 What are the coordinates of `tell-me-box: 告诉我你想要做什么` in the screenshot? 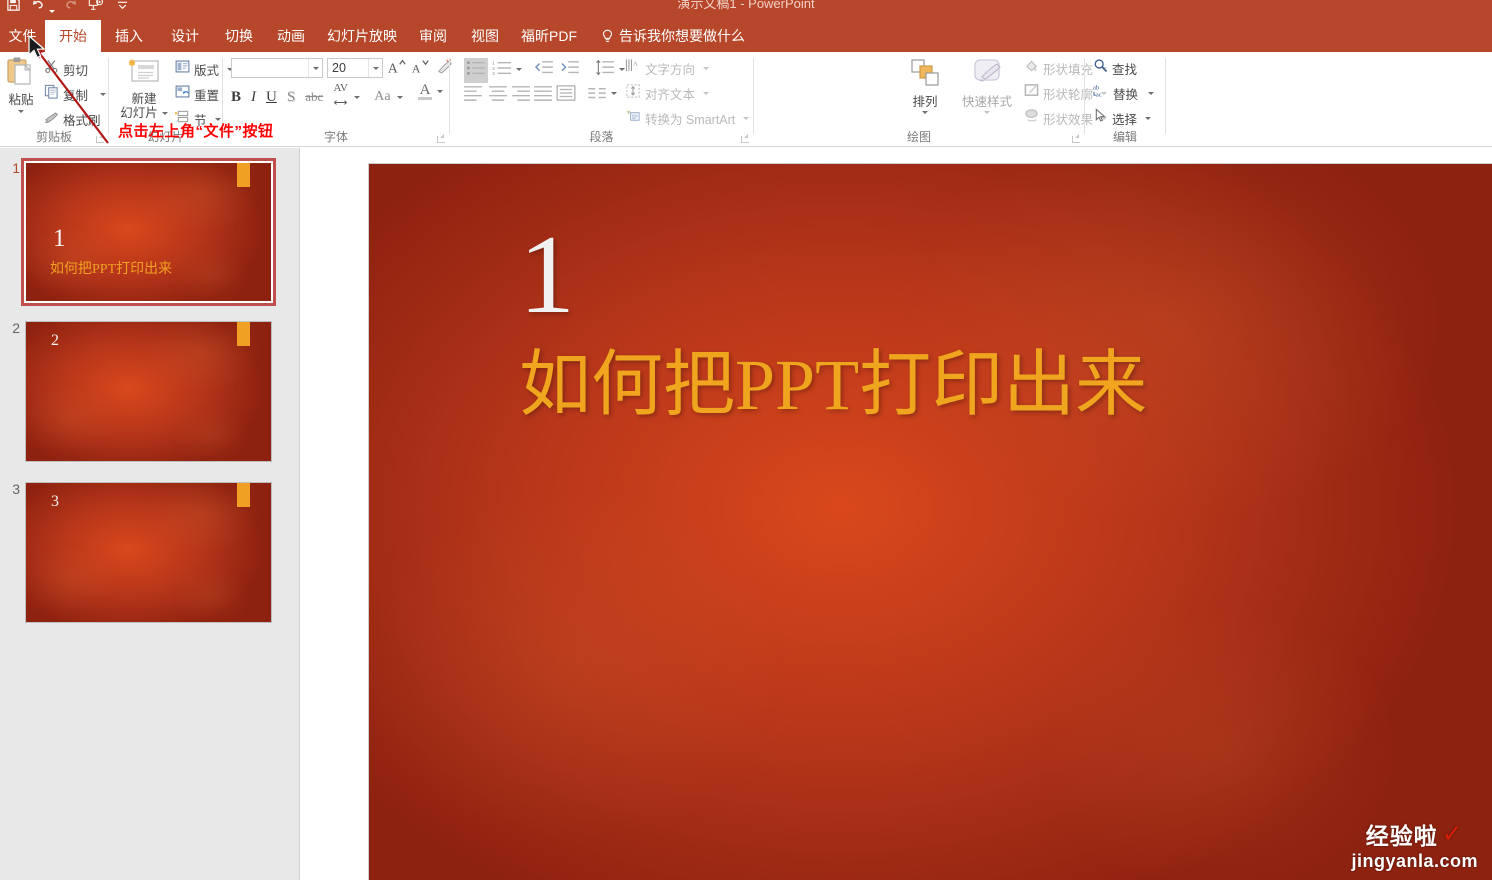 It's located at (673, 36).